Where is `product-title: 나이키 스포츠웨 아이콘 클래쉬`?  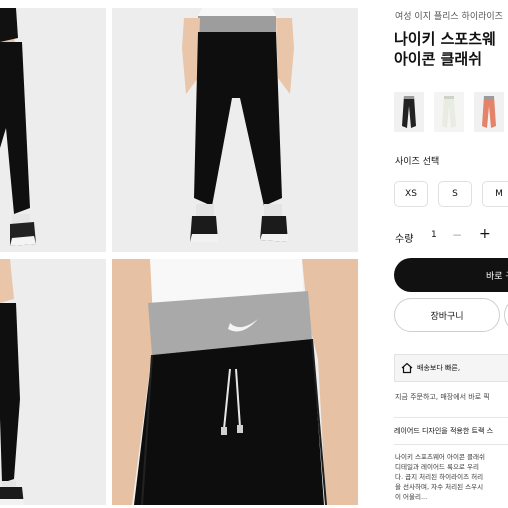
product-title: 나이키 스포츠웨 아이콘 클래쉬 is located at coordinates (445, 49).